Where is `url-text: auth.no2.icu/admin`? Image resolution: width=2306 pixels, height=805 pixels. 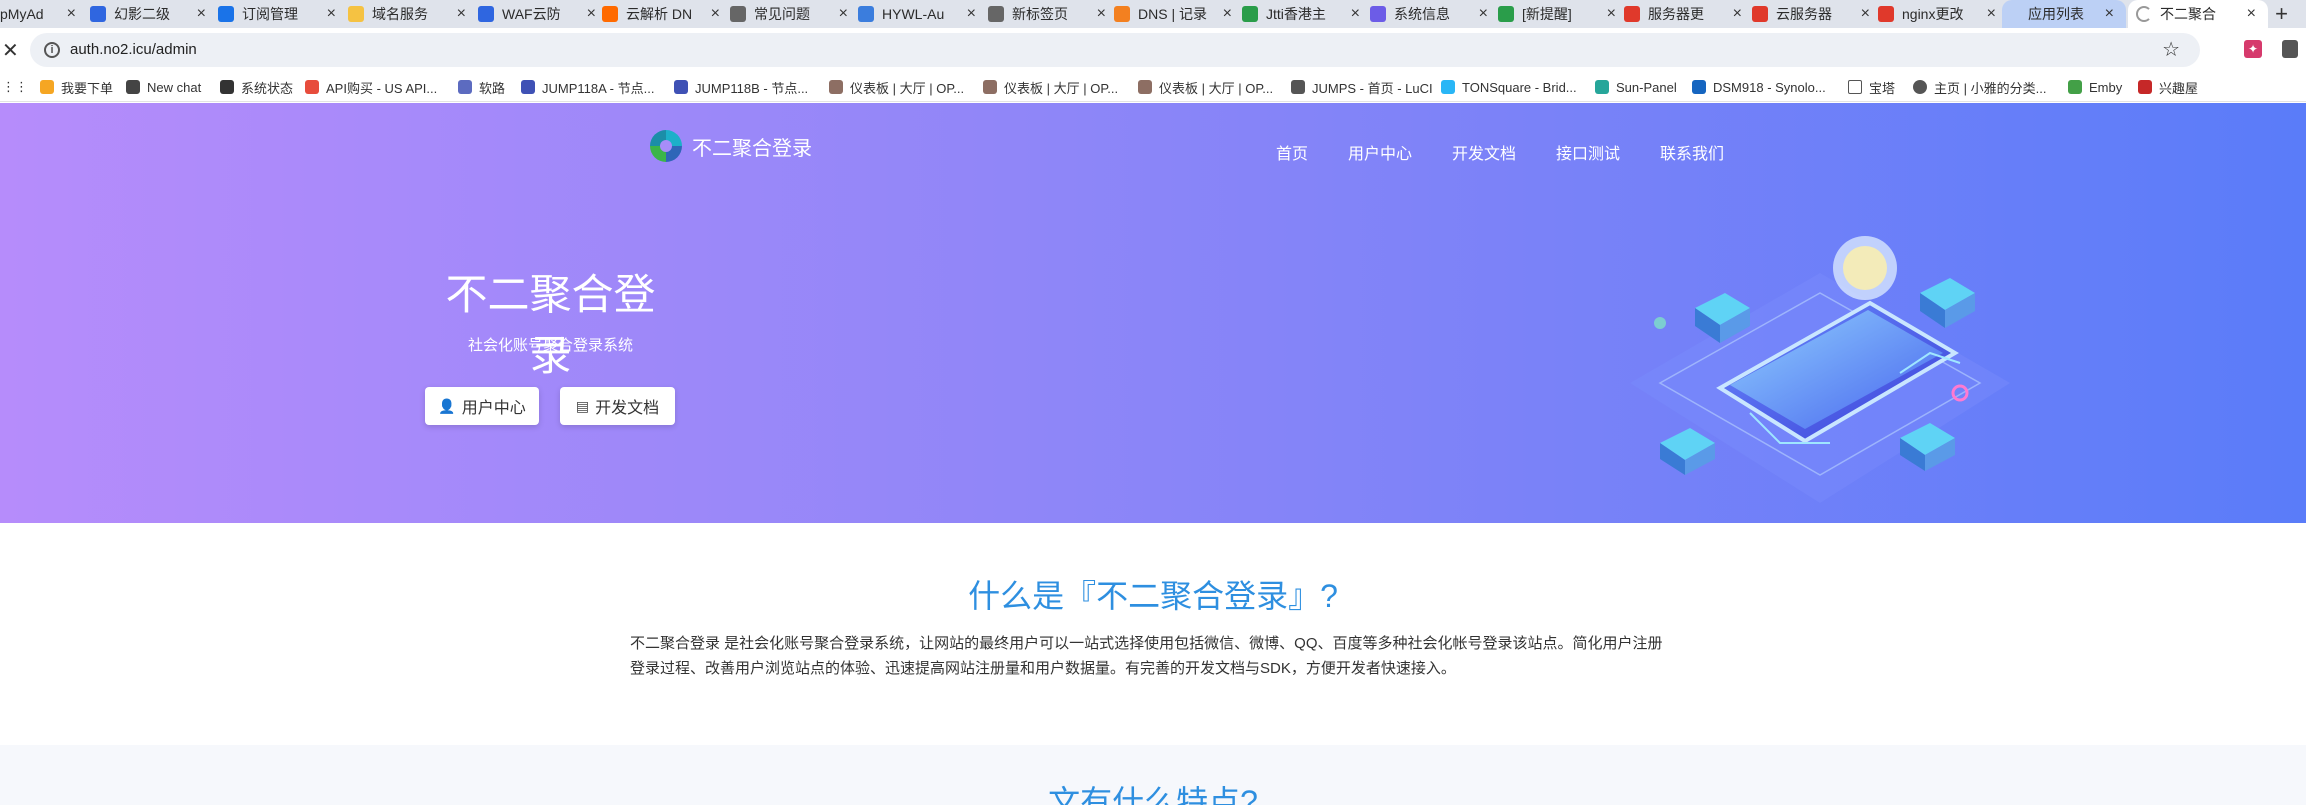
url-text: auth.no2.icu/admin is located at coordinates (133, 49).